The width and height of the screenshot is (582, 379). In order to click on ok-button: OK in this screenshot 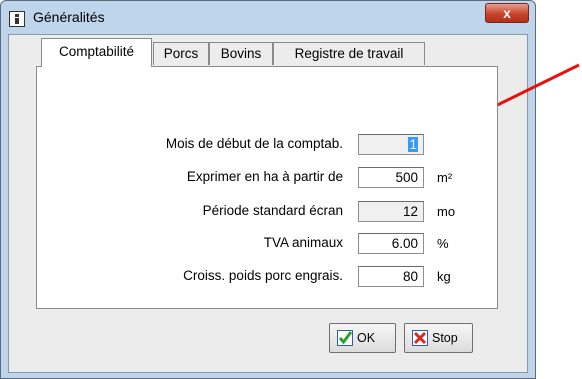, I will do `click(362, 338)`.